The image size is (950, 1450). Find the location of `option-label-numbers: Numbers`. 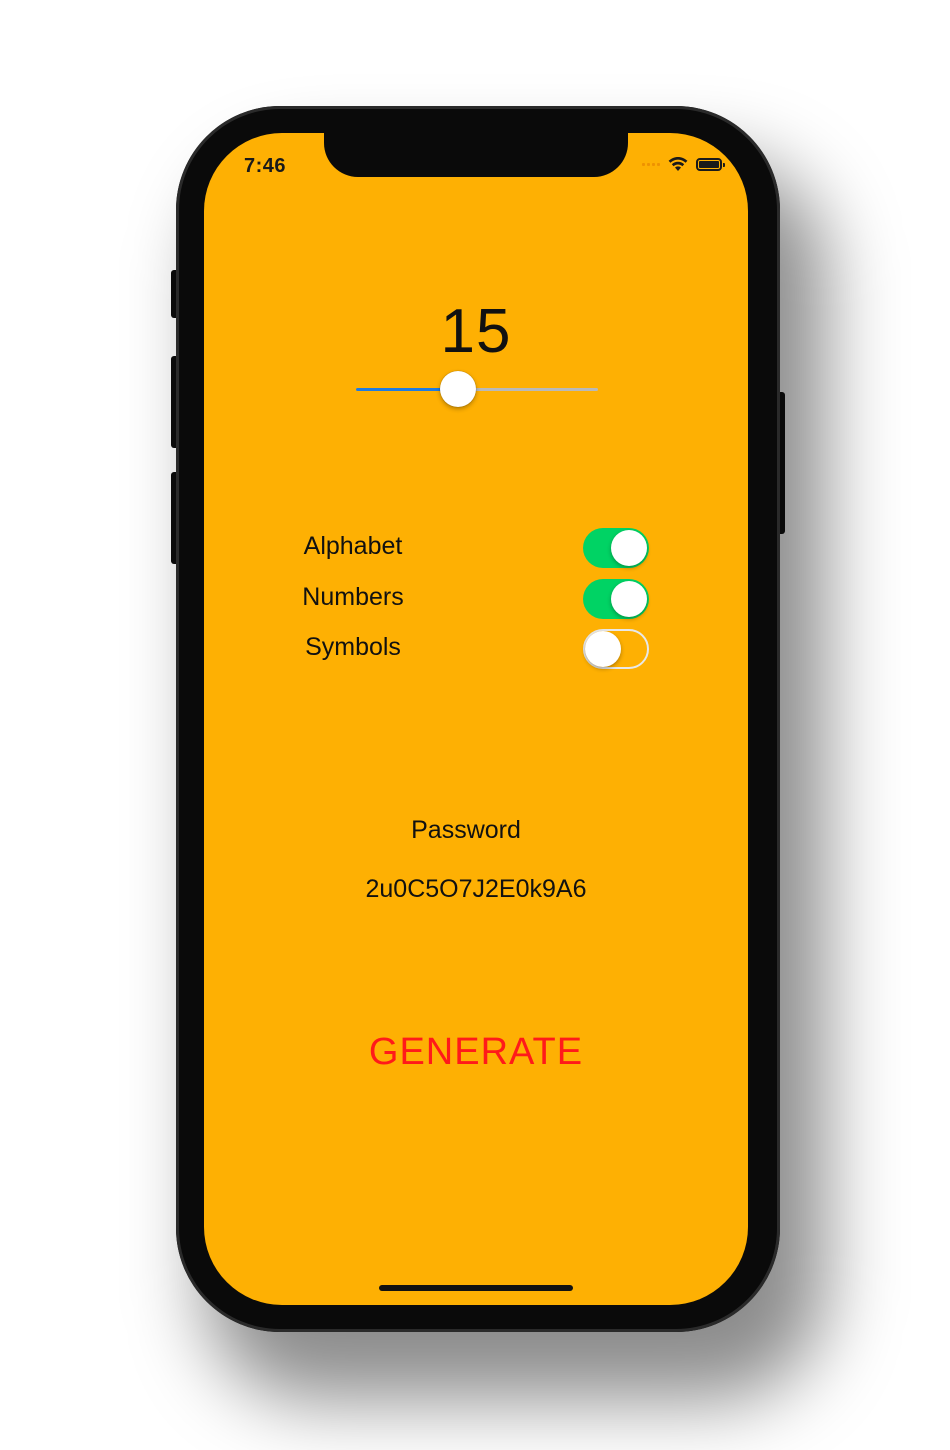

option-label-numbers: Numbers is located at coordinates (353, 597).